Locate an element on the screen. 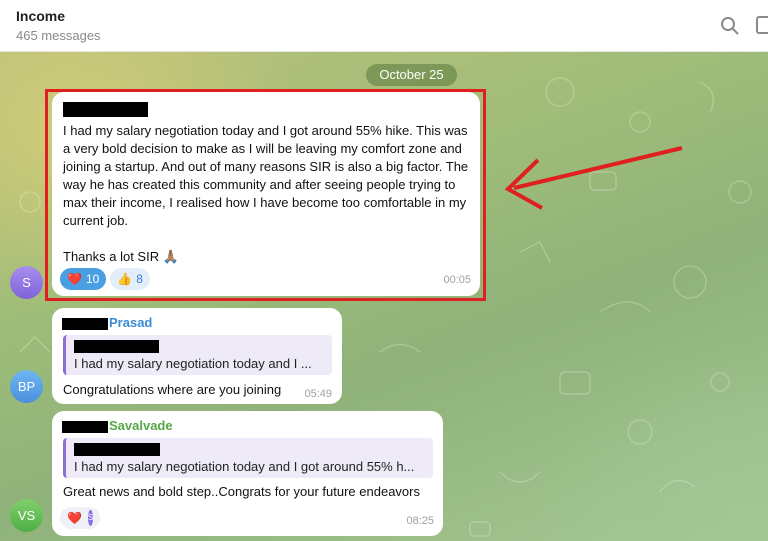 This screenshot has height=541, width=768. reaction-thumbs-up: 👍 8 is located at coordinates (130, 279).